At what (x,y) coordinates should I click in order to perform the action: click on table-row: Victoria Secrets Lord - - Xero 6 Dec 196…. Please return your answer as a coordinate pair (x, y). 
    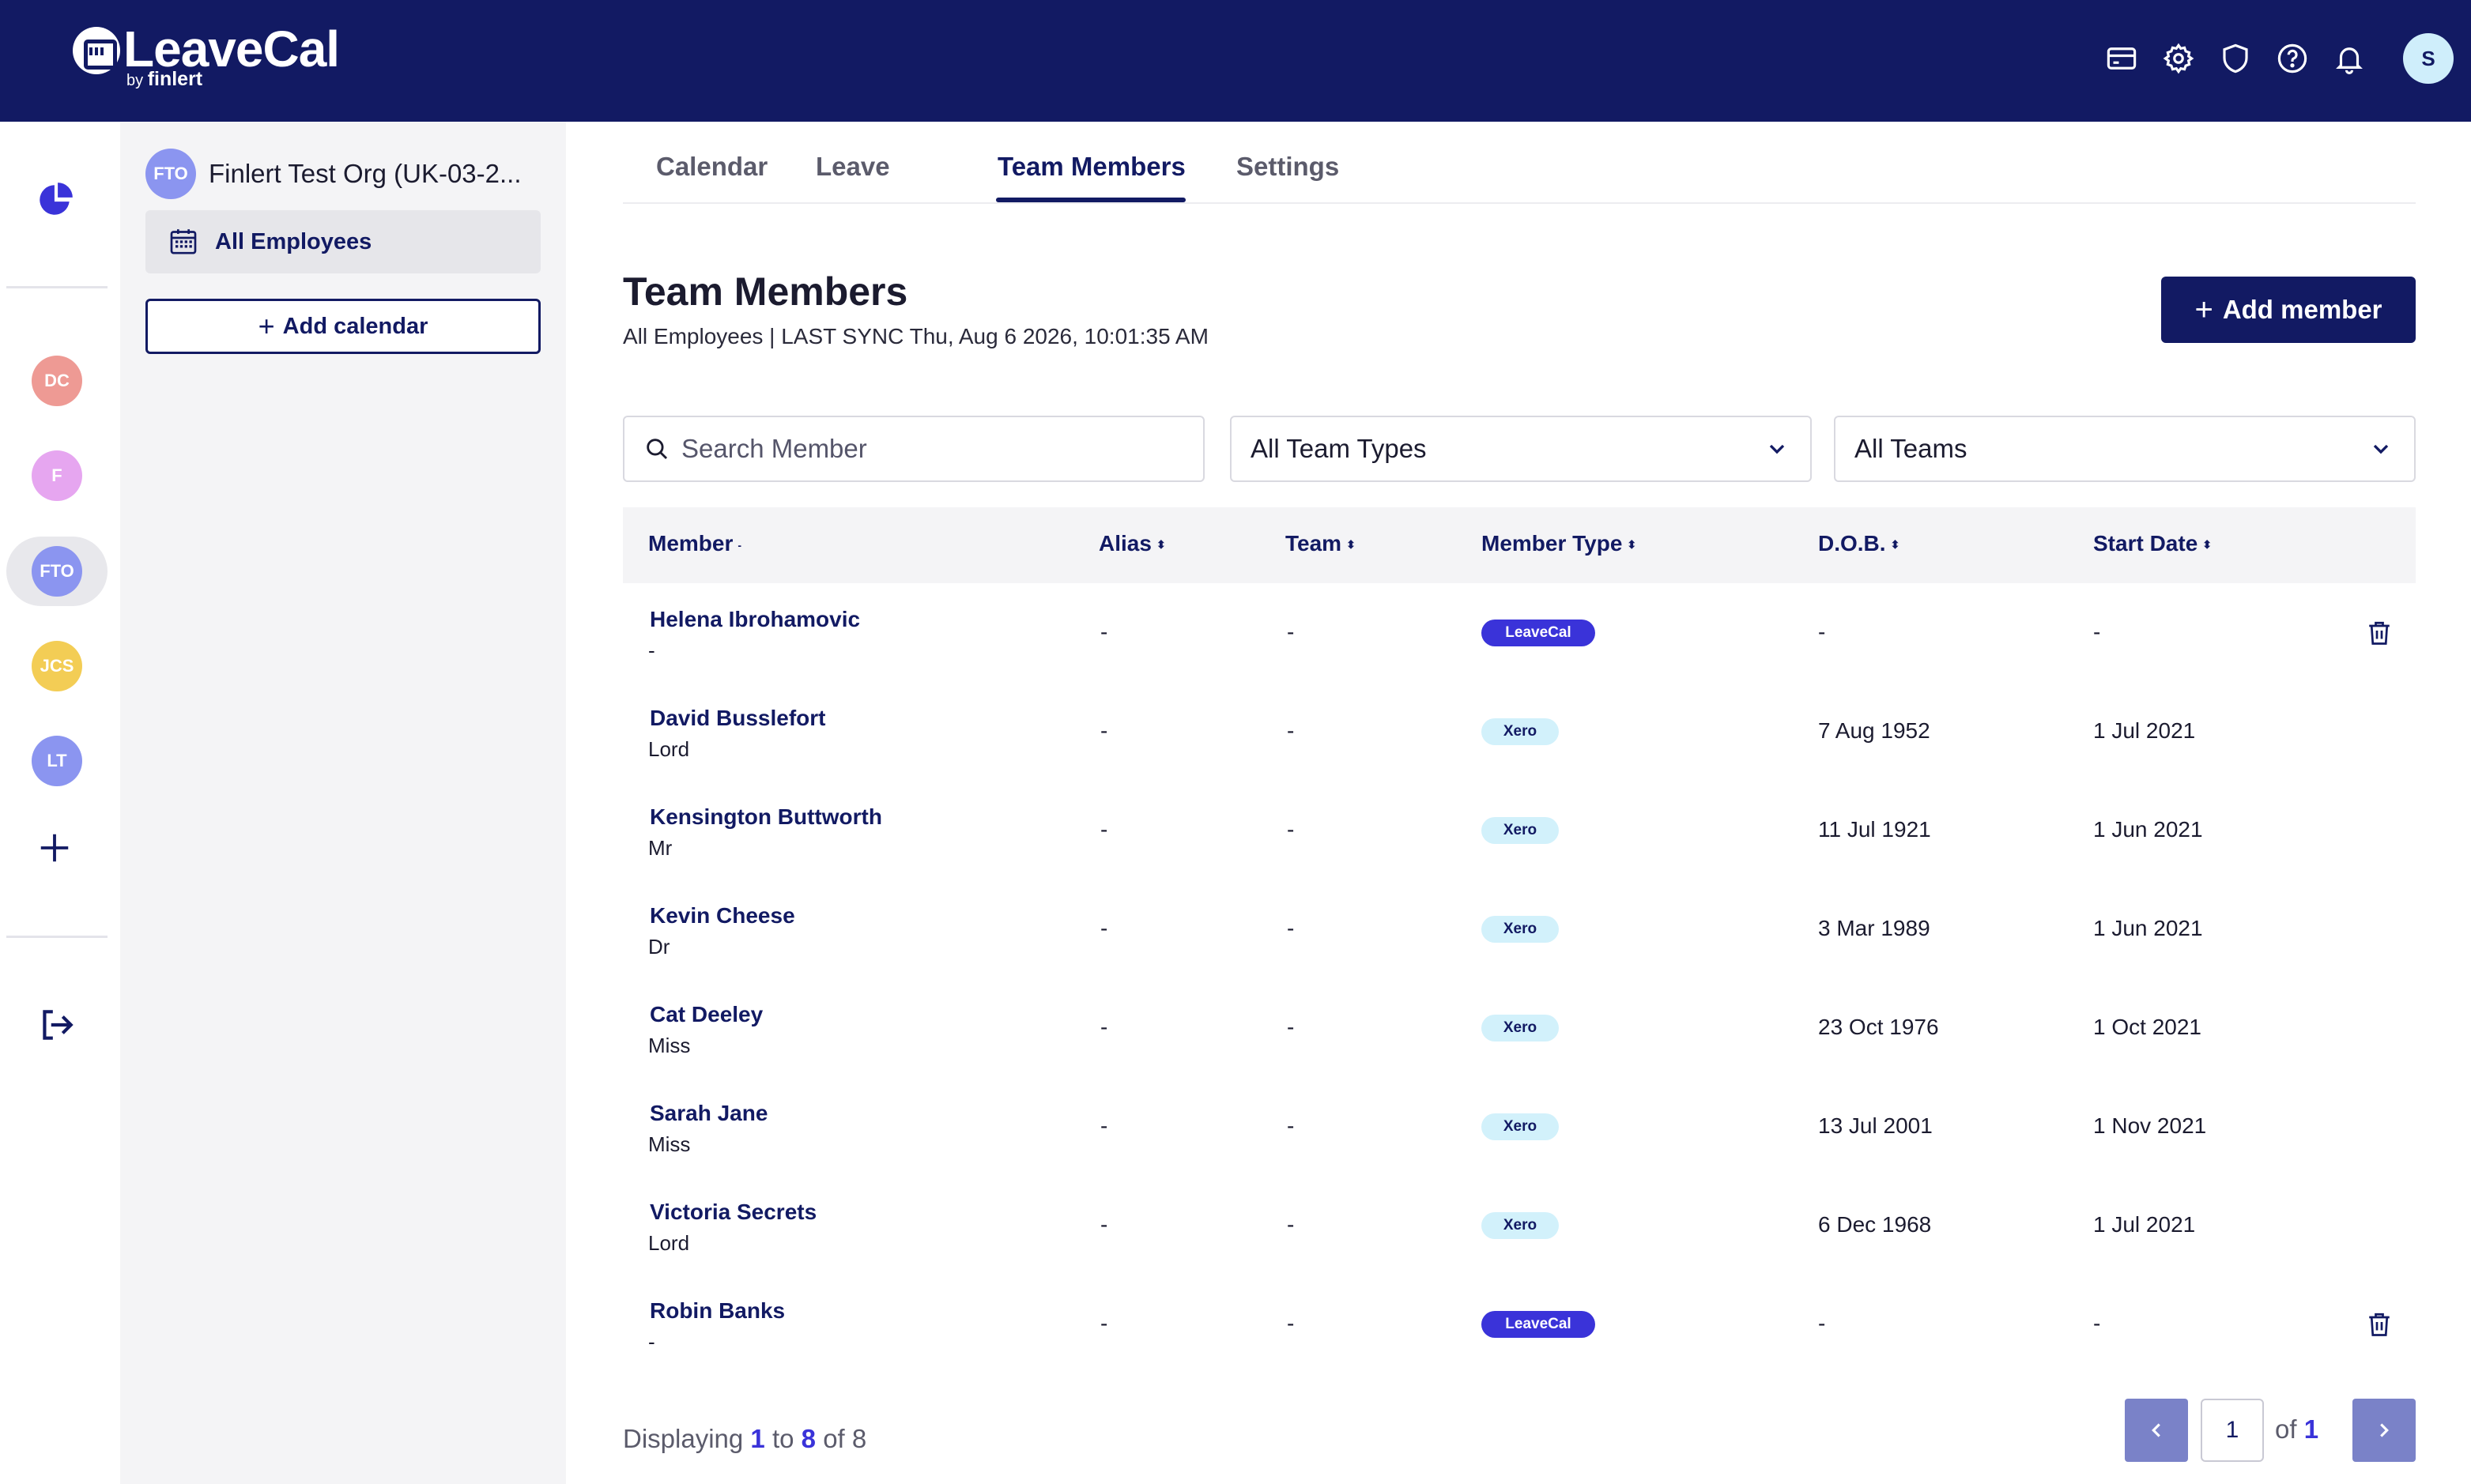
    Looking at the image, I should click on (1519, 1225).